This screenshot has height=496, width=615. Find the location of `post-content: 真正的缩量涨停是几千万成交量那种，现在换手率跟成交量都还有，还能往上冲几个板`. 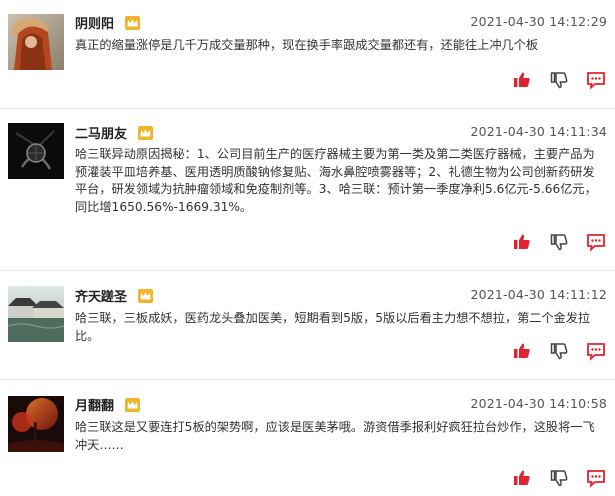

post-content: 真正的缩量涨停是几千万成交量那种，现在换手率跟成交量都还有，还能往上冲几个板 is located at coordinates (307, 45).